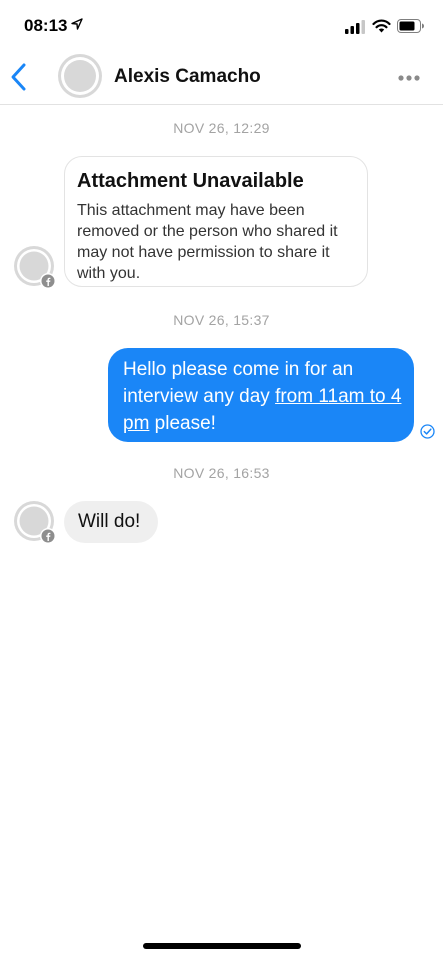 The width and height of the screenshot is (443, 960). I want to click on incoming-message-bubble: Will do!, so click(111, 522).